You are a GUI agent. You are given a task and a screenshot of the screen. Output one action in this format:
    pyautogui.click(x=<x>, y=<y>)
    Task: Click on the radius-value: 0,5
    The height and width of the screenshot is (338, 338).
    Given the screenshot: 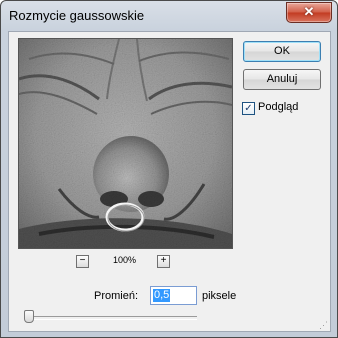 What is the action you would take?
    pyautogui.click(x=162, y=295)
    